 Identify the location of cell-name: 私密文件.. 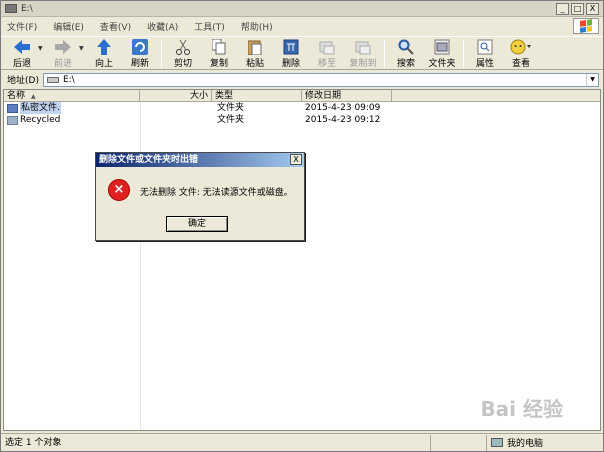
(72, 108).